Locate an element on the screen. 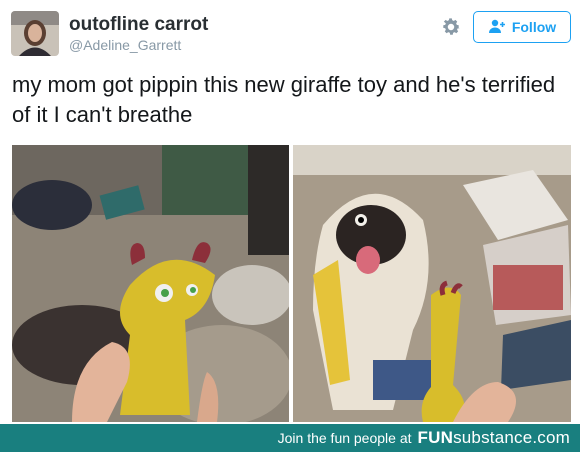  avatar is located at coordinates (35, 33).